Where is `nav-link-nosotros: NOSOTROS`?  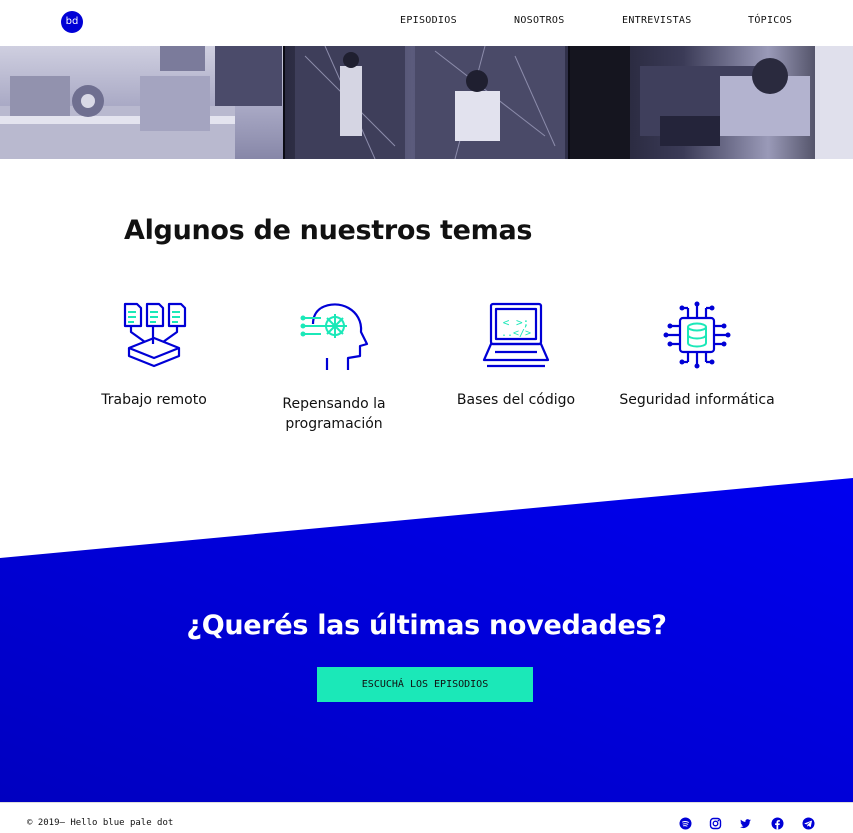 nav-link-nosotros: NOSOTROS is located at coordinates (539, 20).